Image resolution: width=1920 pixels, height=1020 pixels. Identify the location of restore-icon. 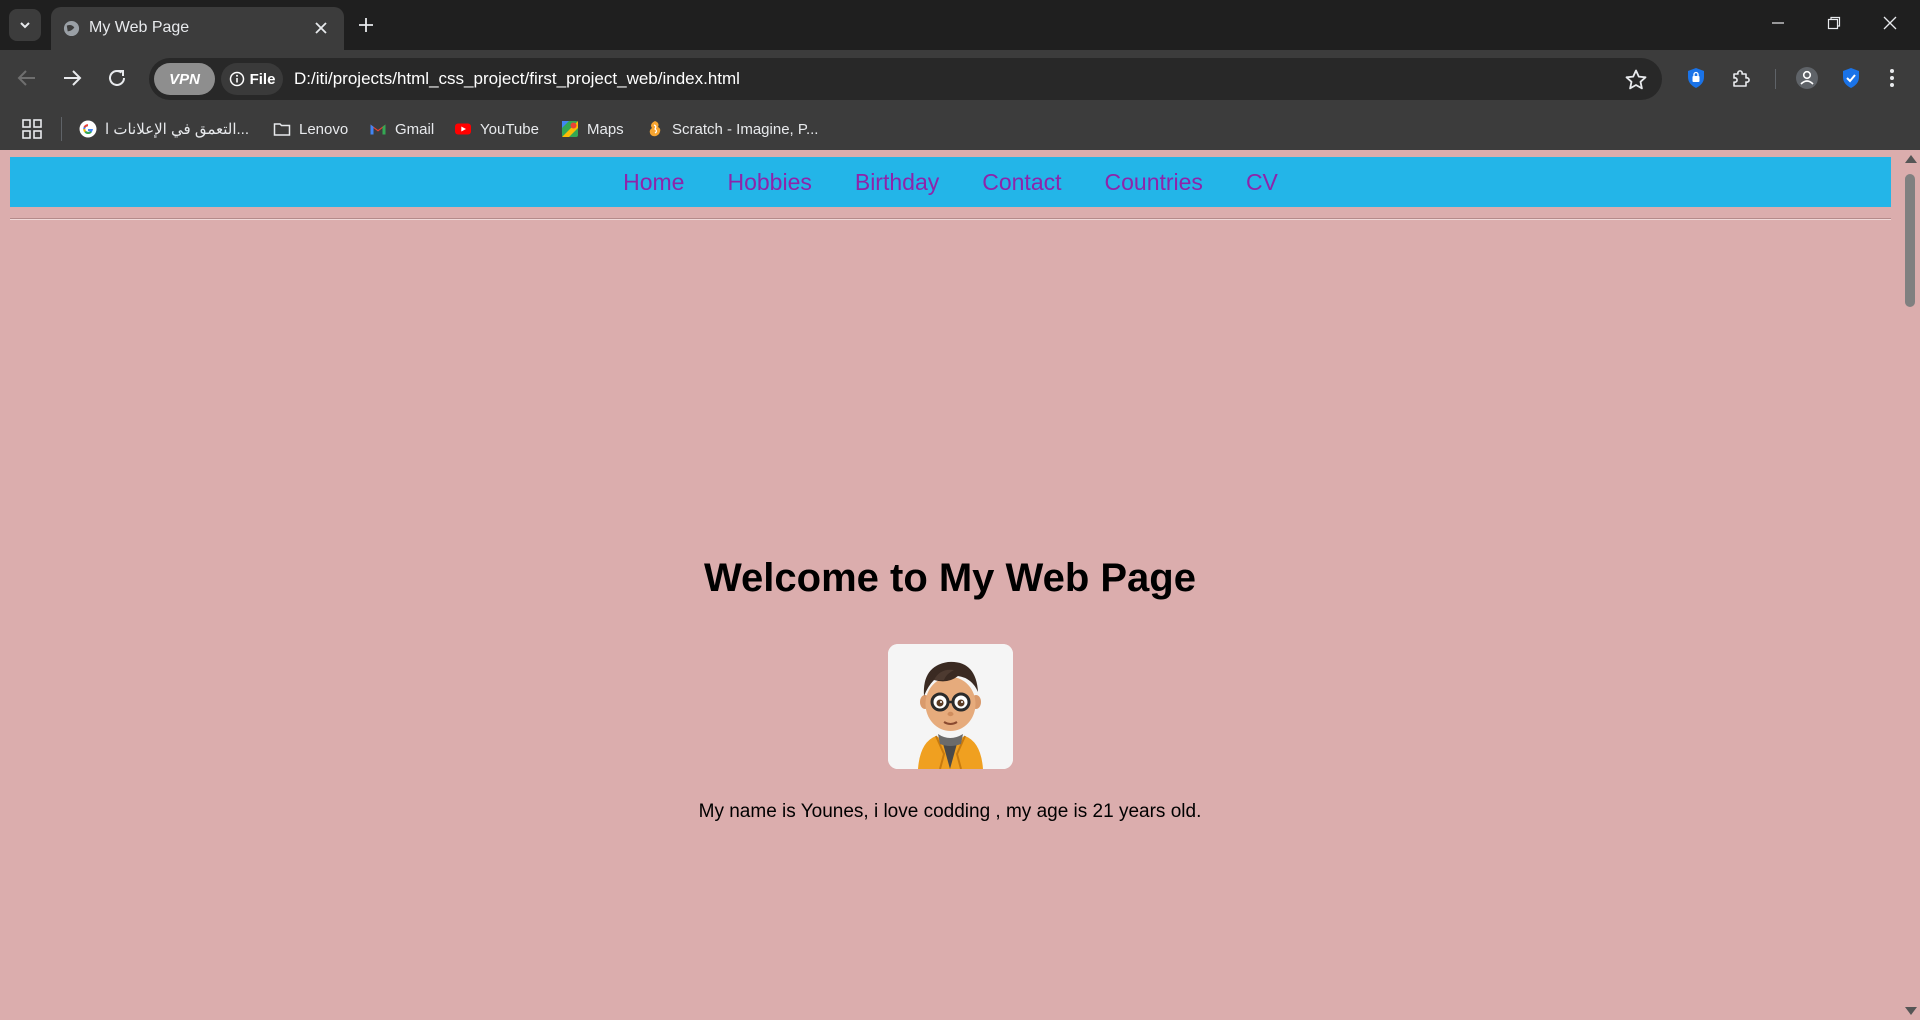
(1834, 23).